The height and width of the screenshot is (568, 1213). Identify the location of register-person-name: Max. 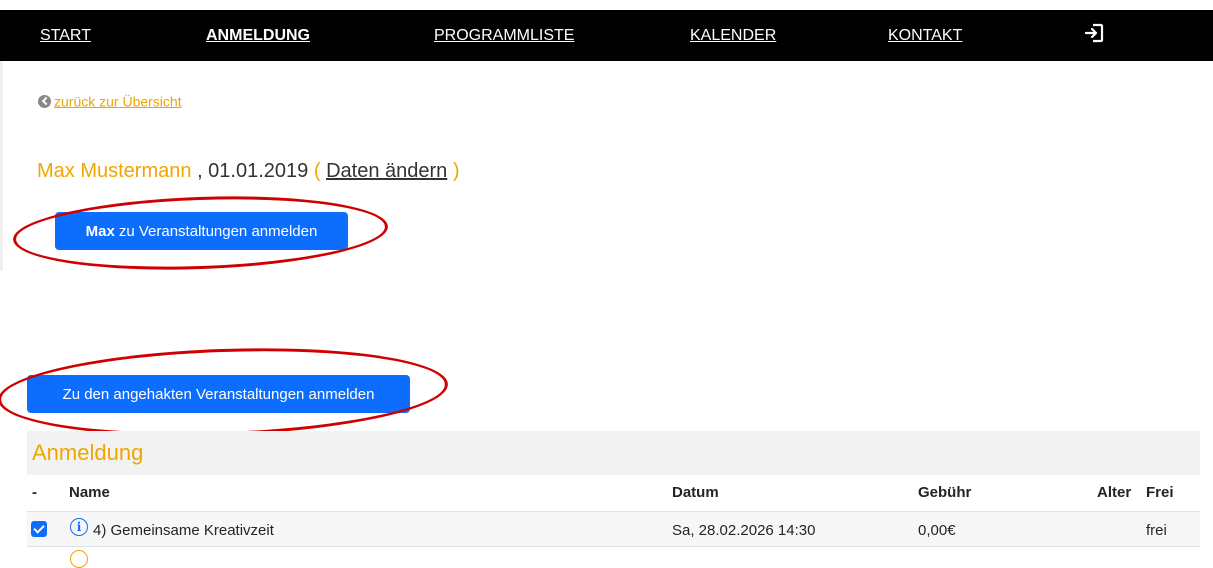
(100, 231).